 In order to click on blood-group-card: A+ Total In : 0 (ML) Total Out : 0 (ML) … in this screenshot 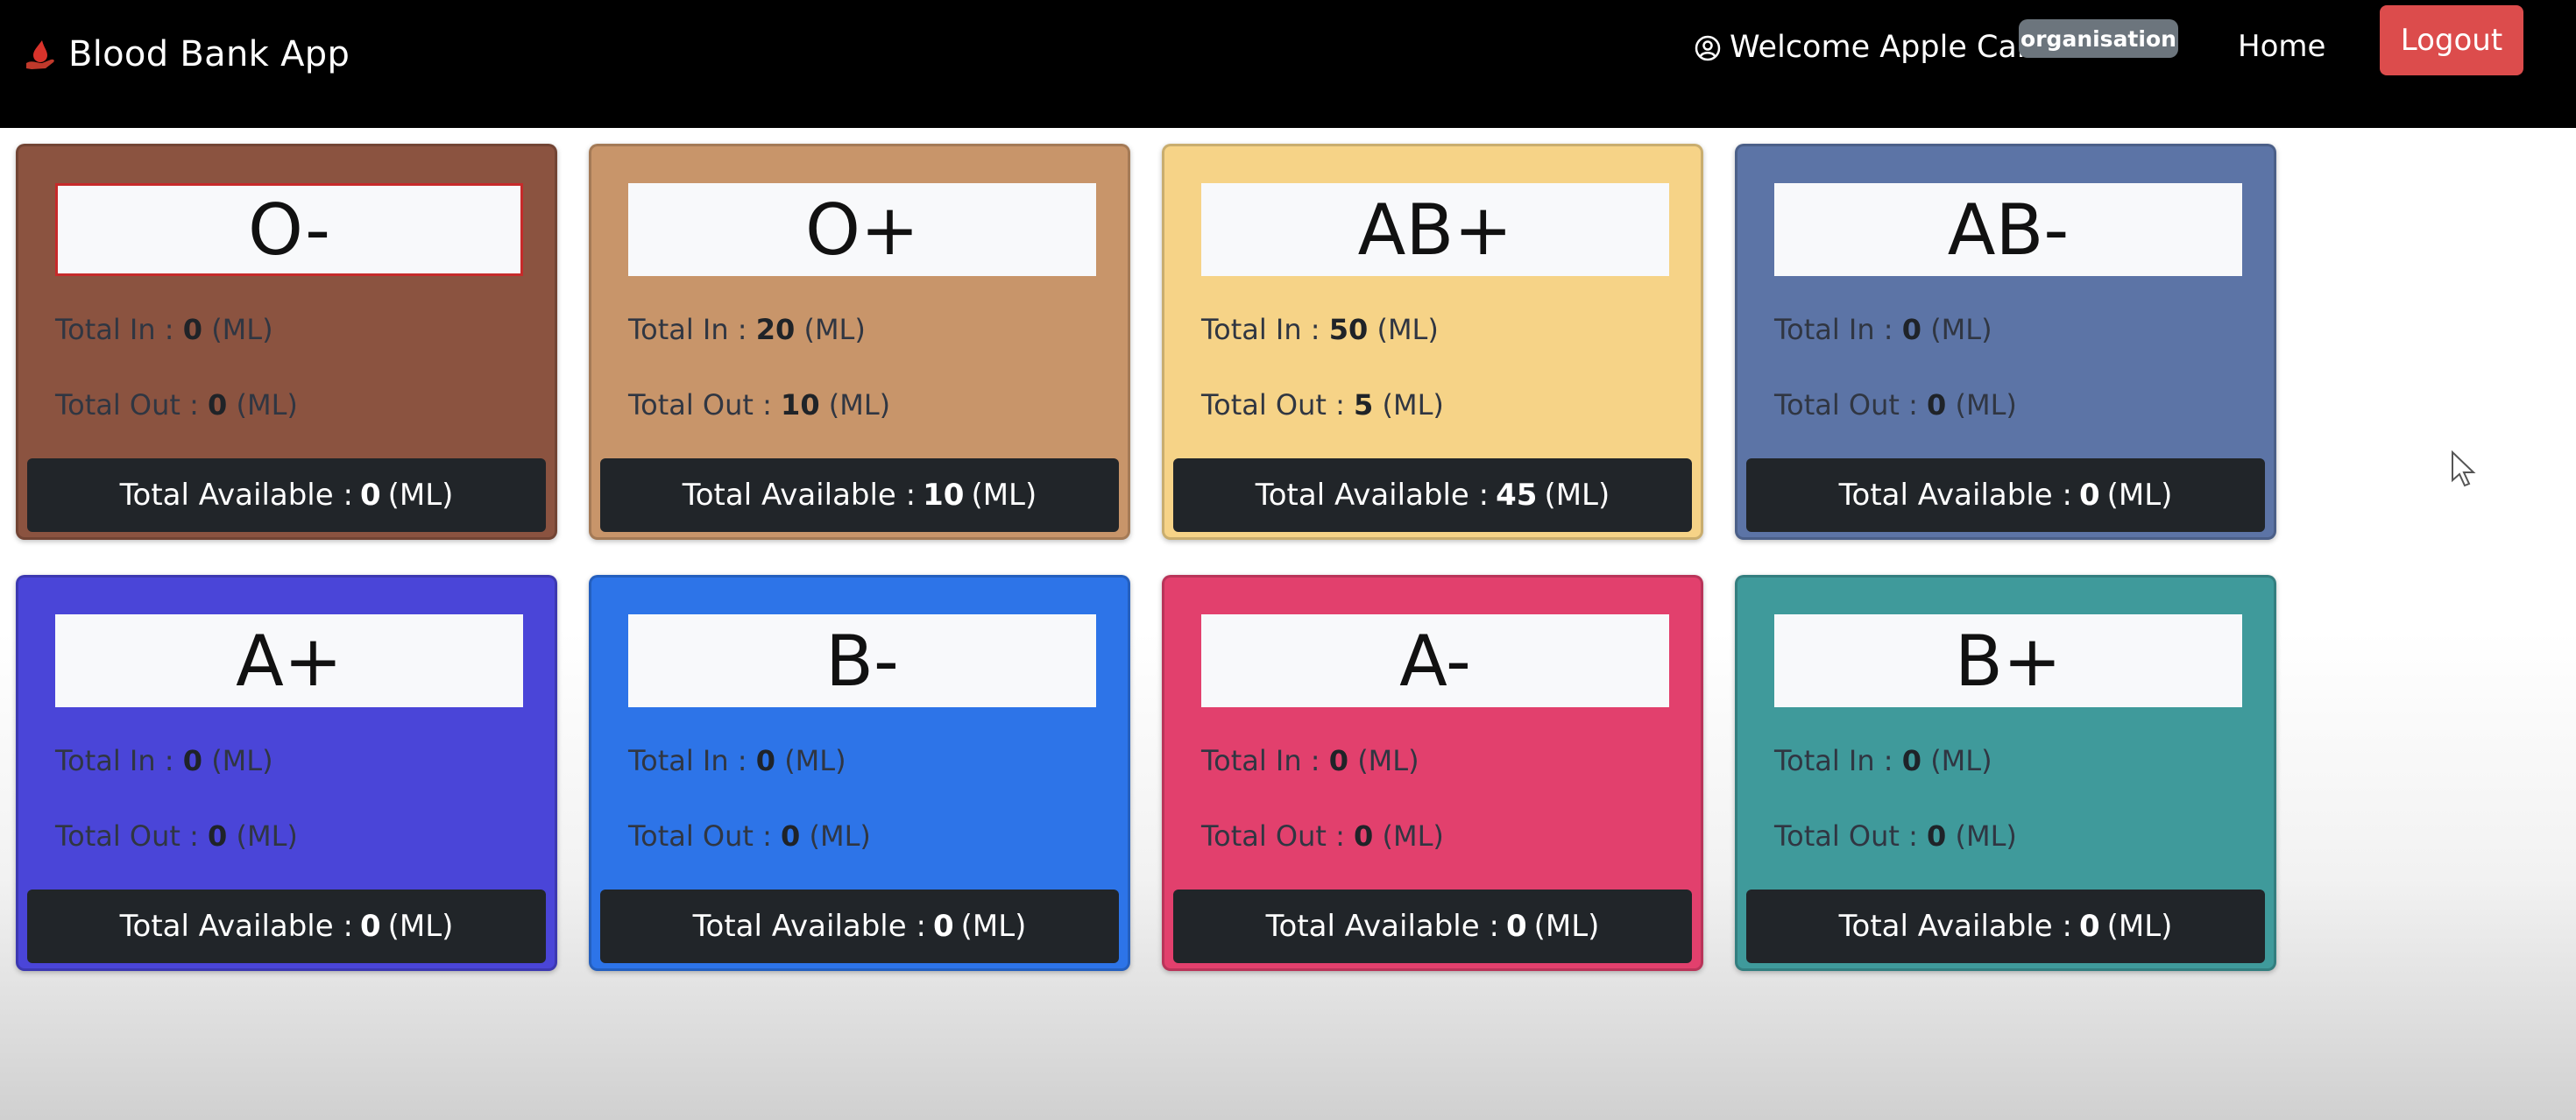, I will do `click(286, 773)`.